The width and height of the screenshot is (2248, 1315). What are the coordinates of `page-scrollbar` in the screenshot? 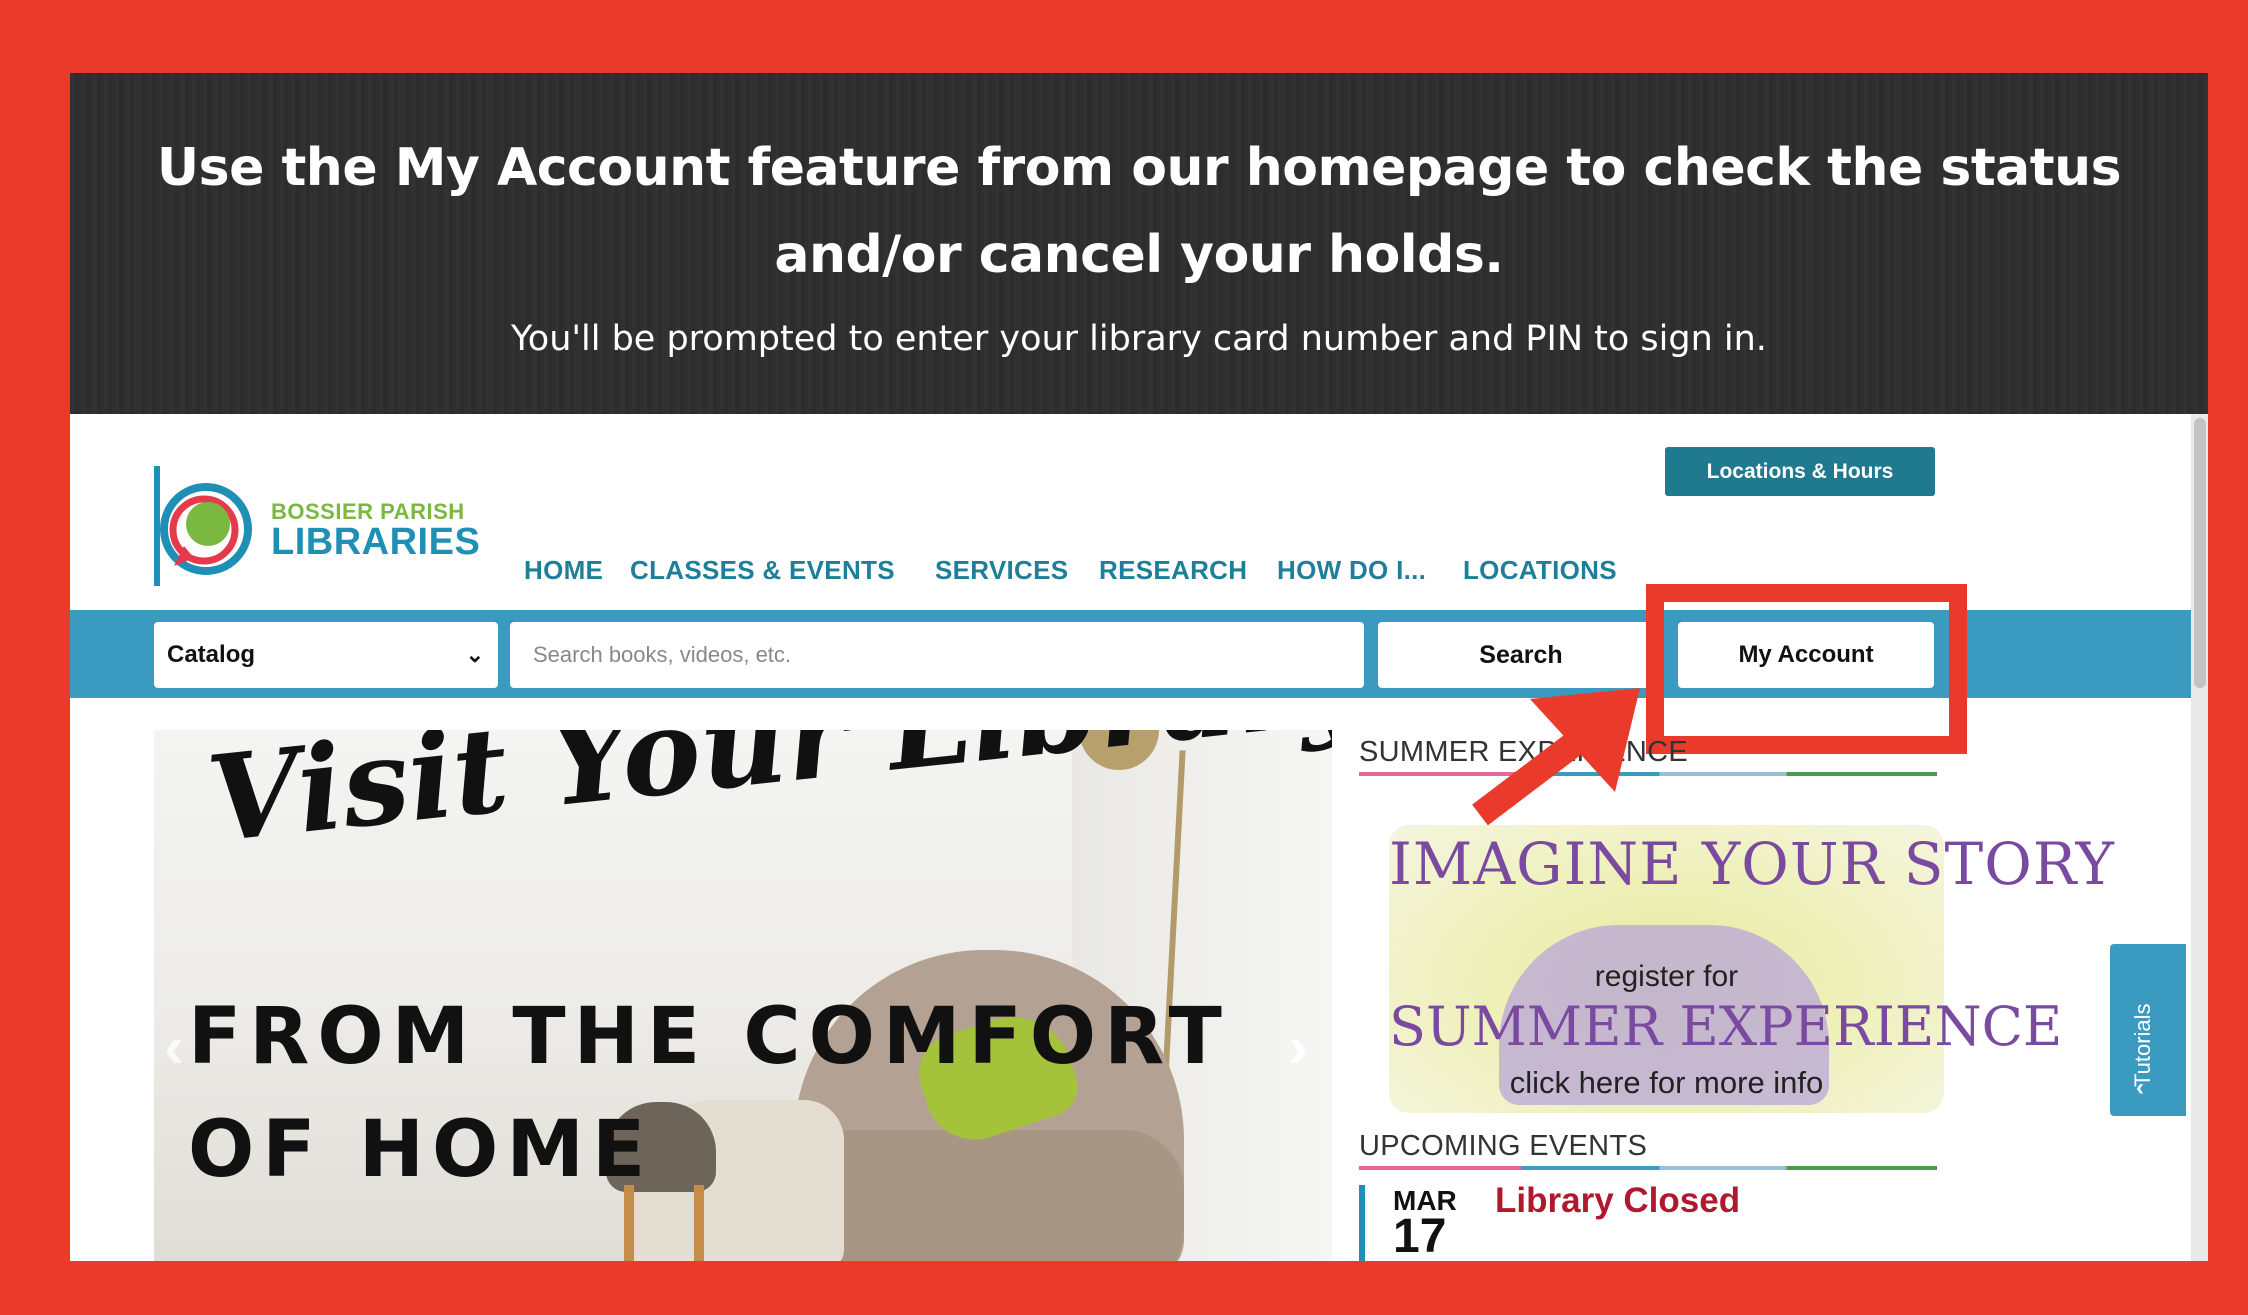 It's located at (2199, 837).